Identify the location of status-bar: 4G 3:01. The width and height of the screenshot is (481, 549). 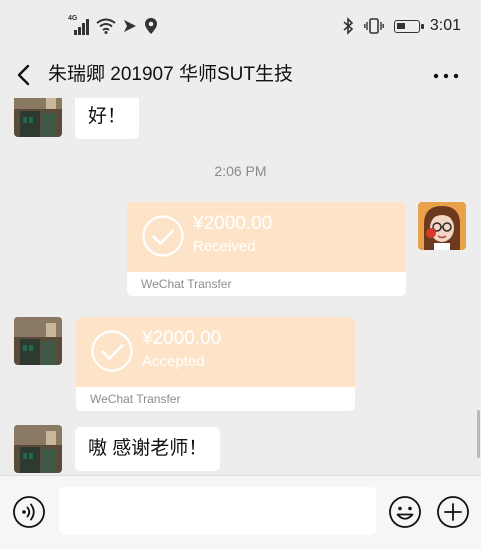
(240, 26).